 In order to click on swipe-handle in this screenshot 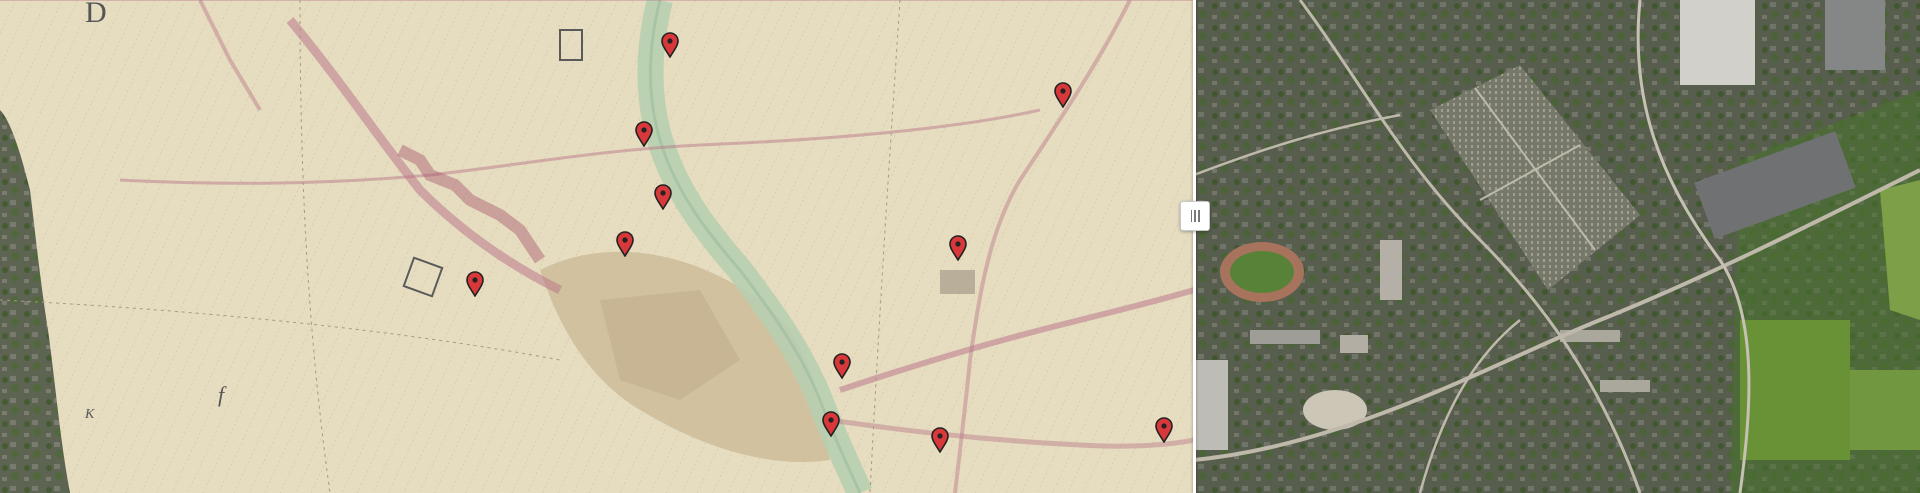, I will do `click(1195, 216)`.